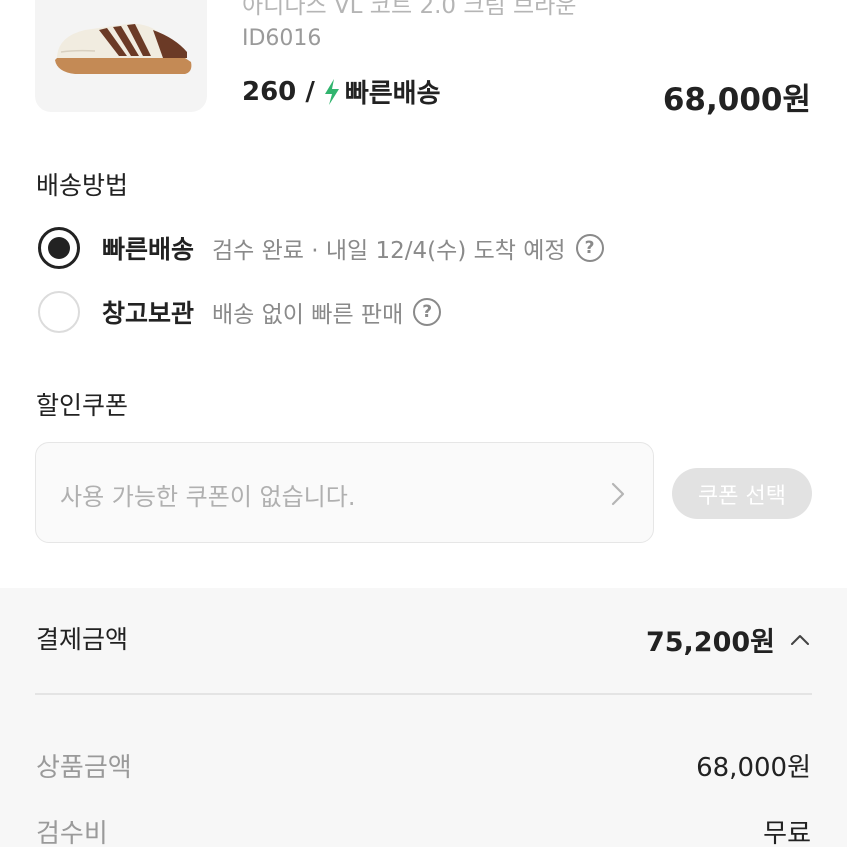 This screenshot has width=847, height=847. What do you see at coordinates (208, 497) in the screenshot?
I see `coupon-placeholder: 사용 가능한 쿠폰이 없습니다.` at bounding box center [208, 497].